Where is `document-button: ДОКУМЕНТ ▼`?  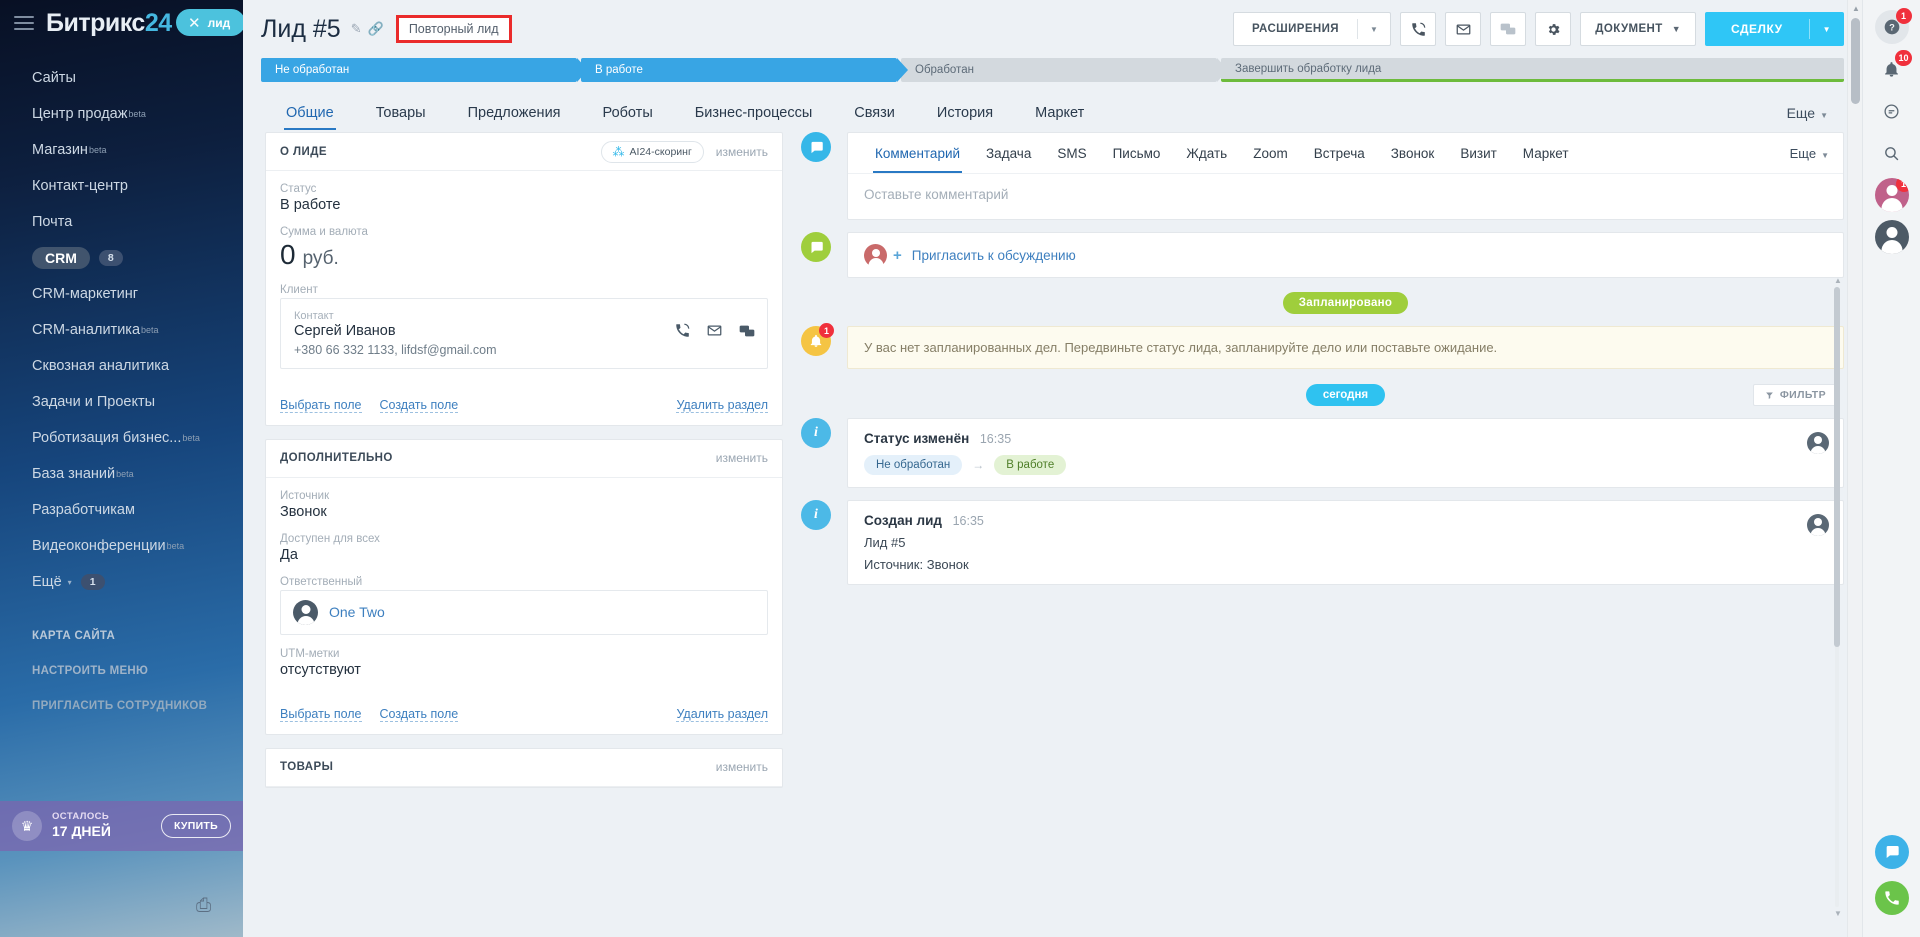 document-button: ДОКУМЕНТ ▼ is located at coordinates (1638, 29).